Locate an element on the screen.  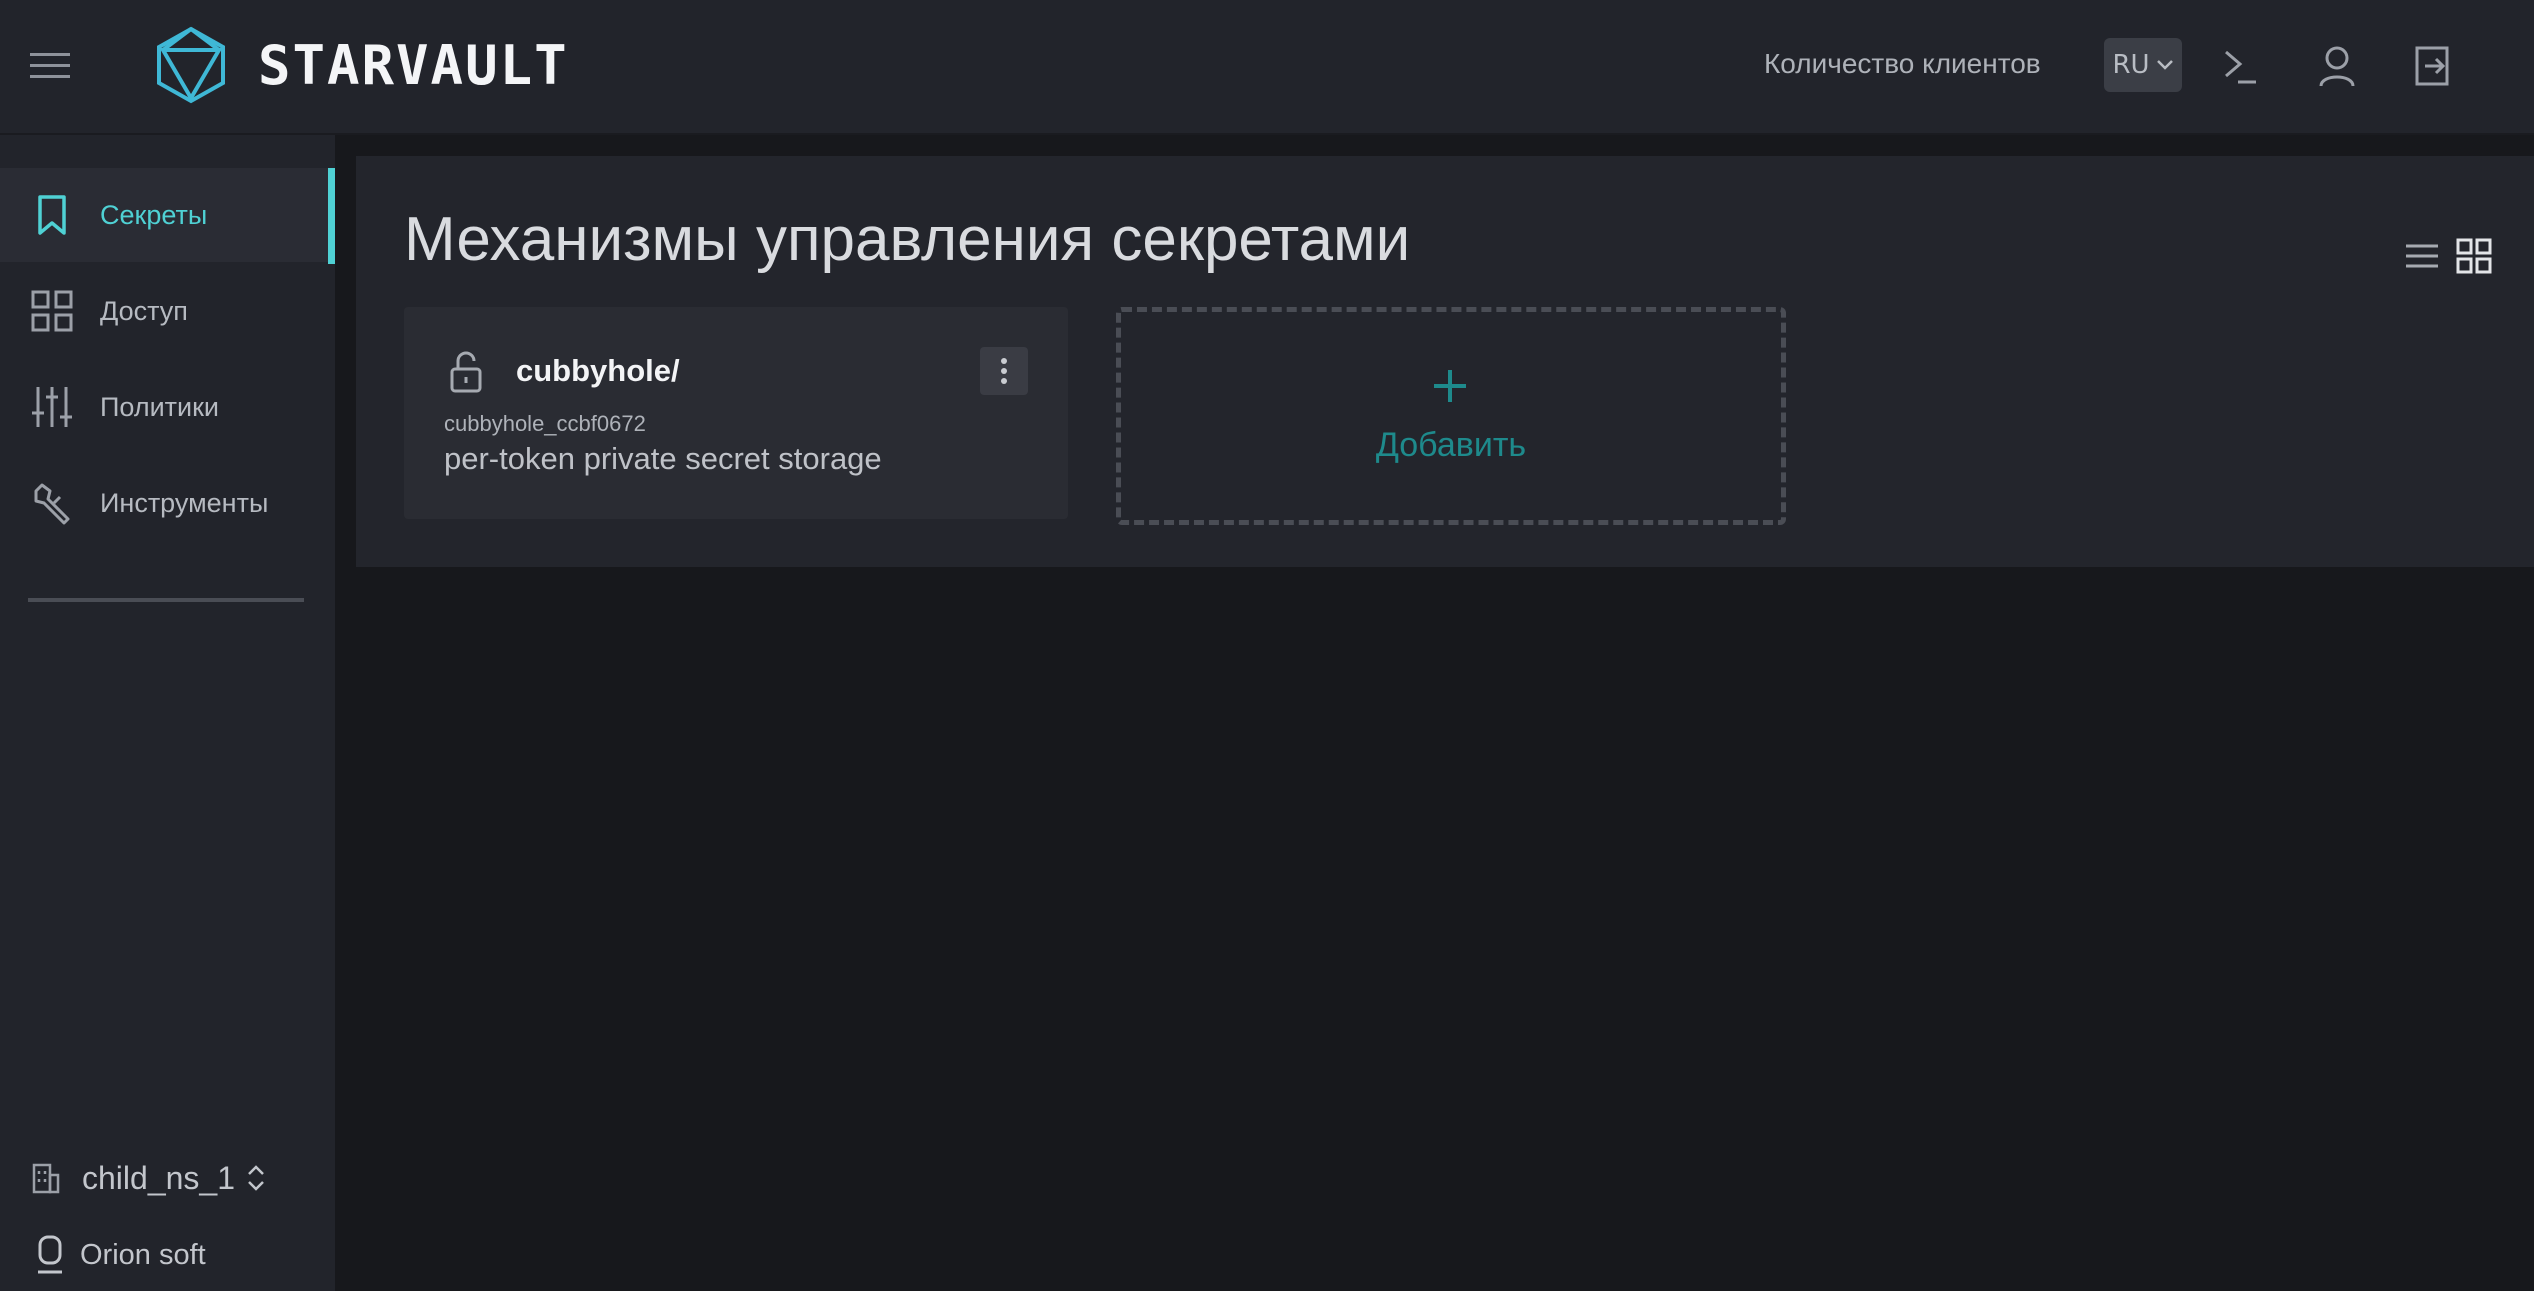
card-description: per-token private secret storage is located at coordinates (663, 458).